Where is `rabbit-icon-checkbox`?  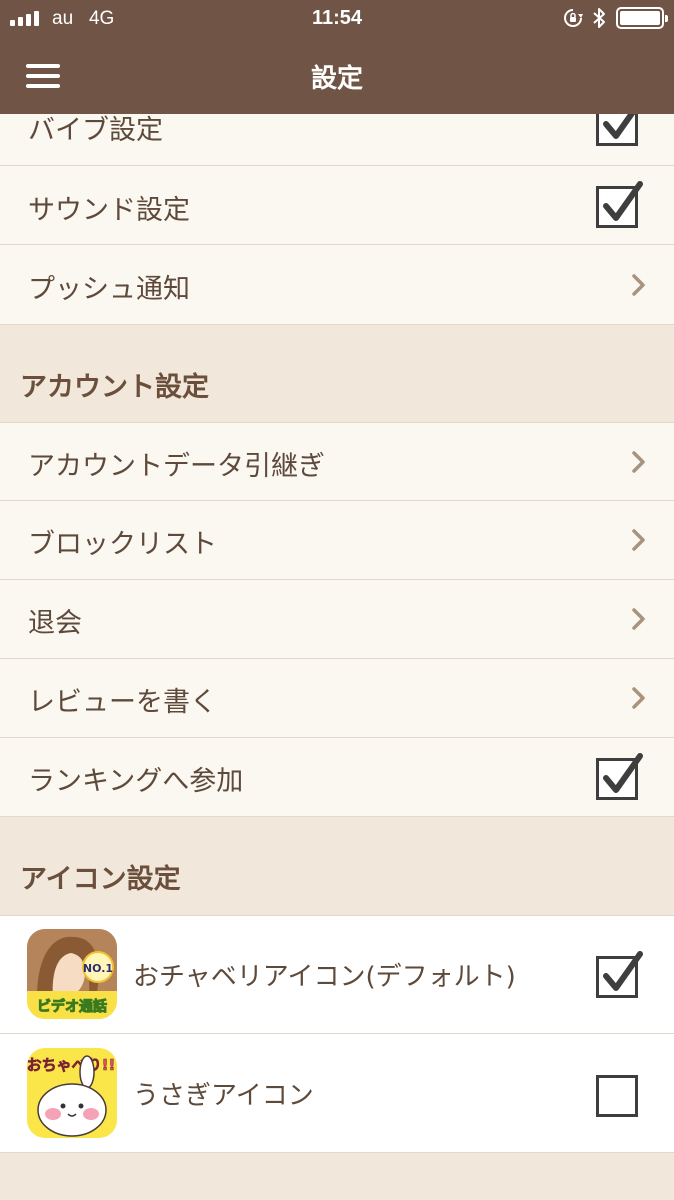
rabbit-icon-checkbox is located at coordinates (619, 1093).